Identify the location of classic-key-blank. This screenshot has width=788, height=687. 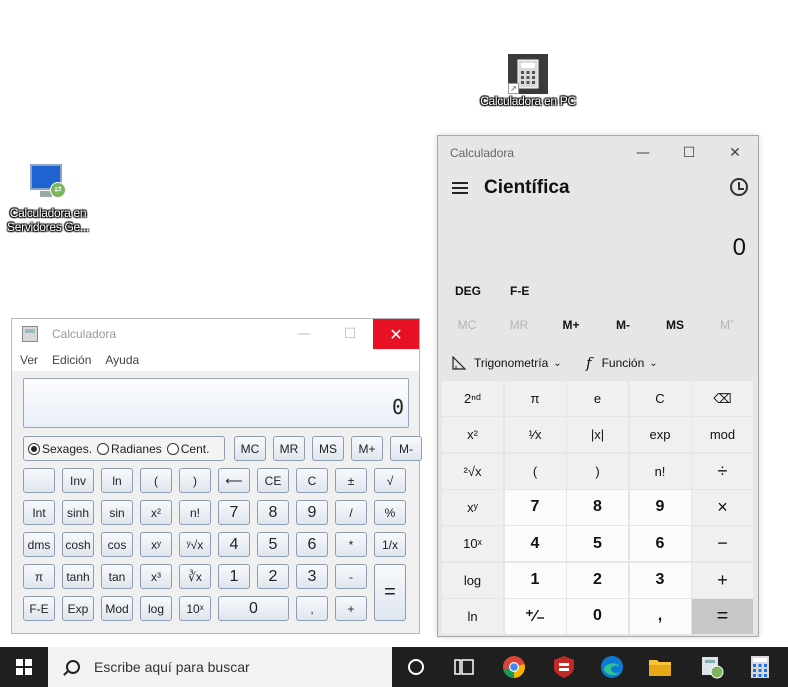
(39, 480).